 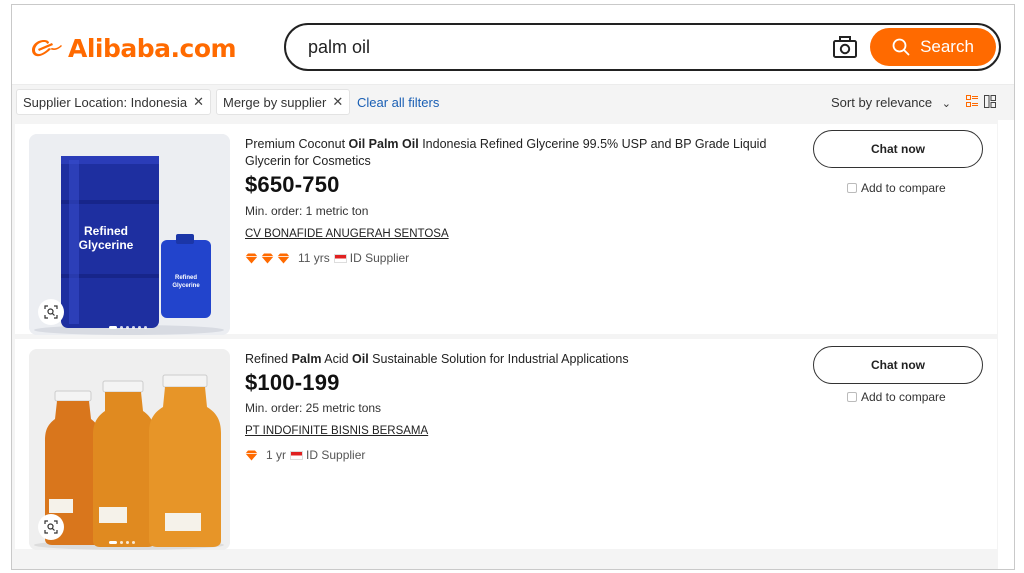 I want to click on alibaba-logo: Alibaba.com, so click(x=133, y=48).